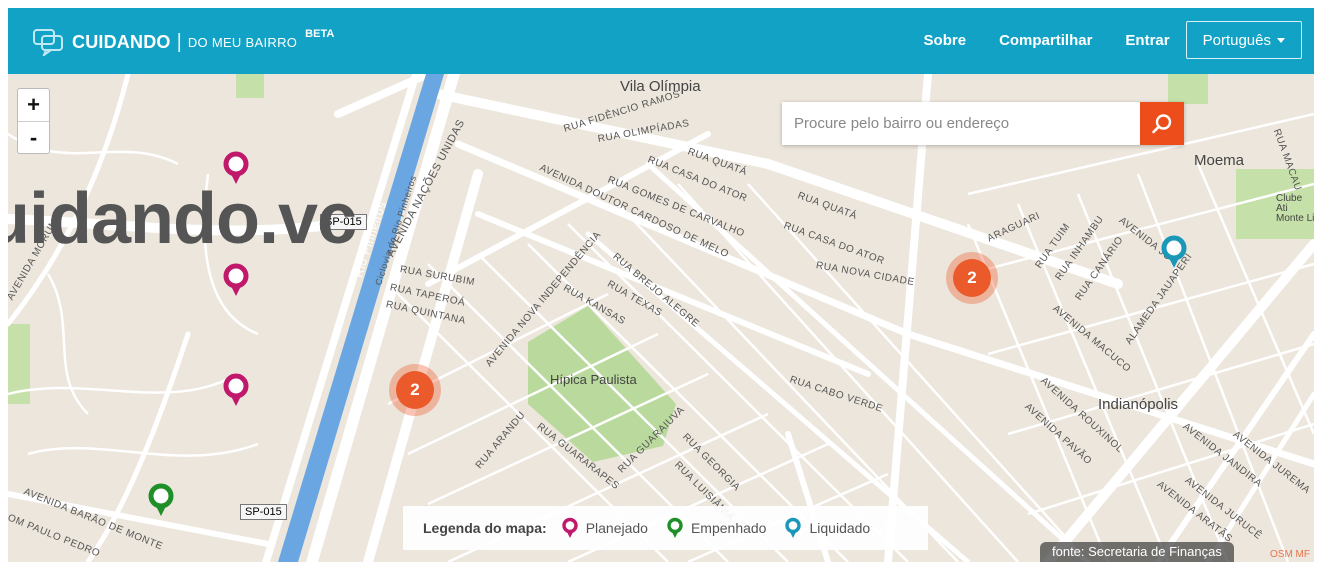 This screenshot has width=1322, height=562. Describe the element at coordinates (728, 528) in the screenshot. I see `legend-label: Empenhado` at that location.